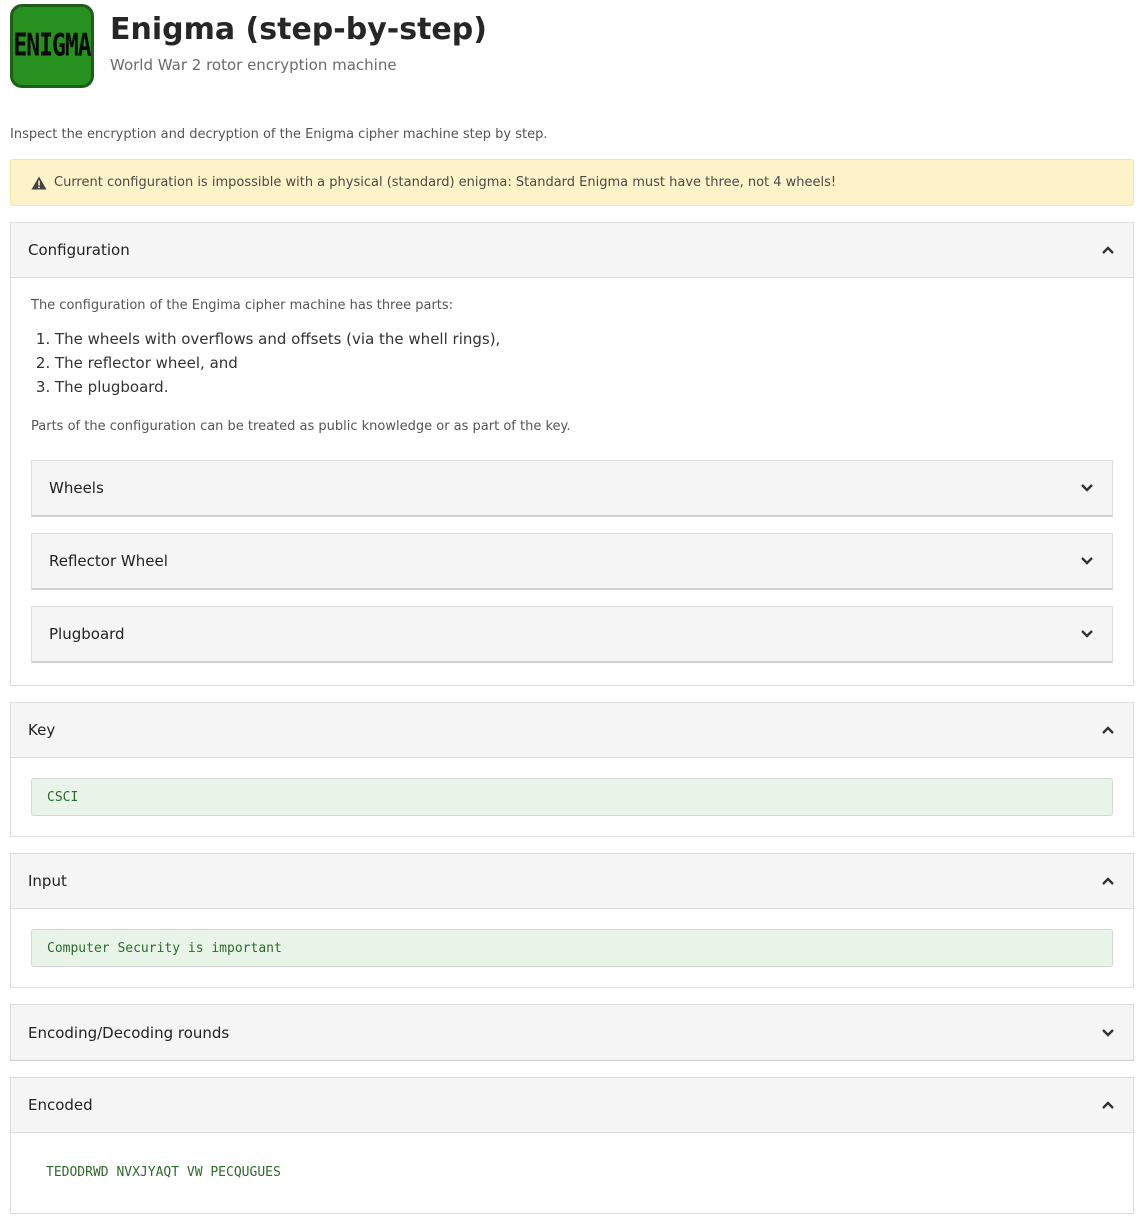 The height and width of the screenshot is (1219, 1139). I want to click on enigma-logo: ENIGMA, so click(52, 46).